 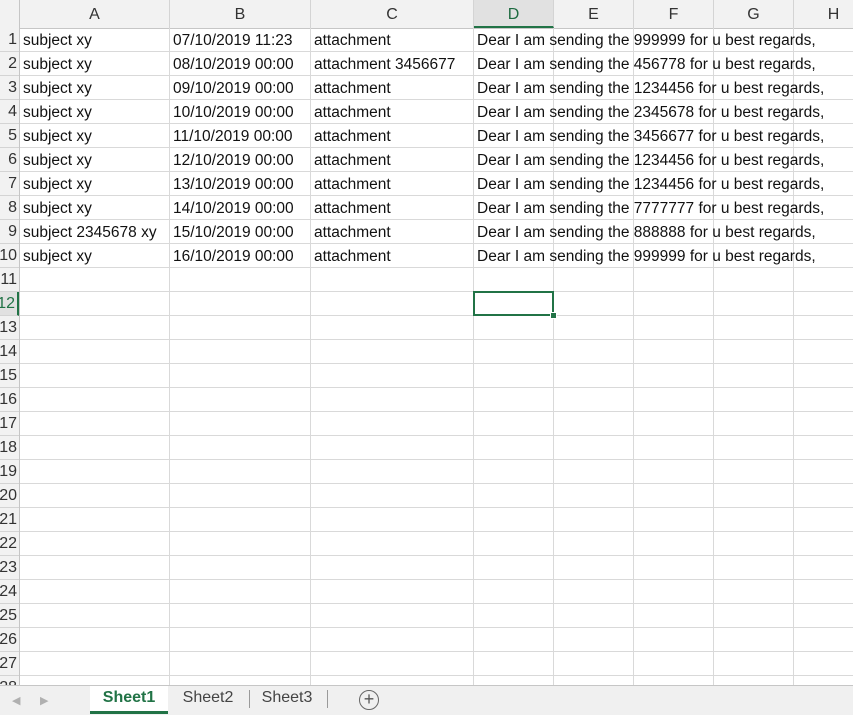 What do you see at coordinates (9, 592) in the screenshot?
I see `row-header-24: 24` at bounding box center [9, 592].